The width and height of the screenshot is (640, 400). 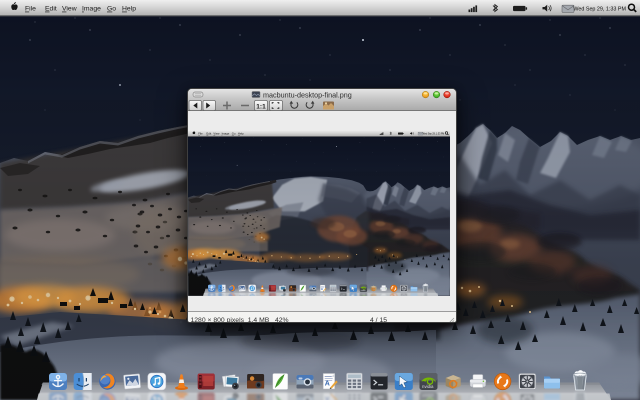 What do you see at coordinates (240, 320) in the screenshot?
I see `svg-text:1280 × 800 pixels 1.4 MB 42: 1280 × 800 pixels 1.4 MB 42%` at bounding box center [240, 320].